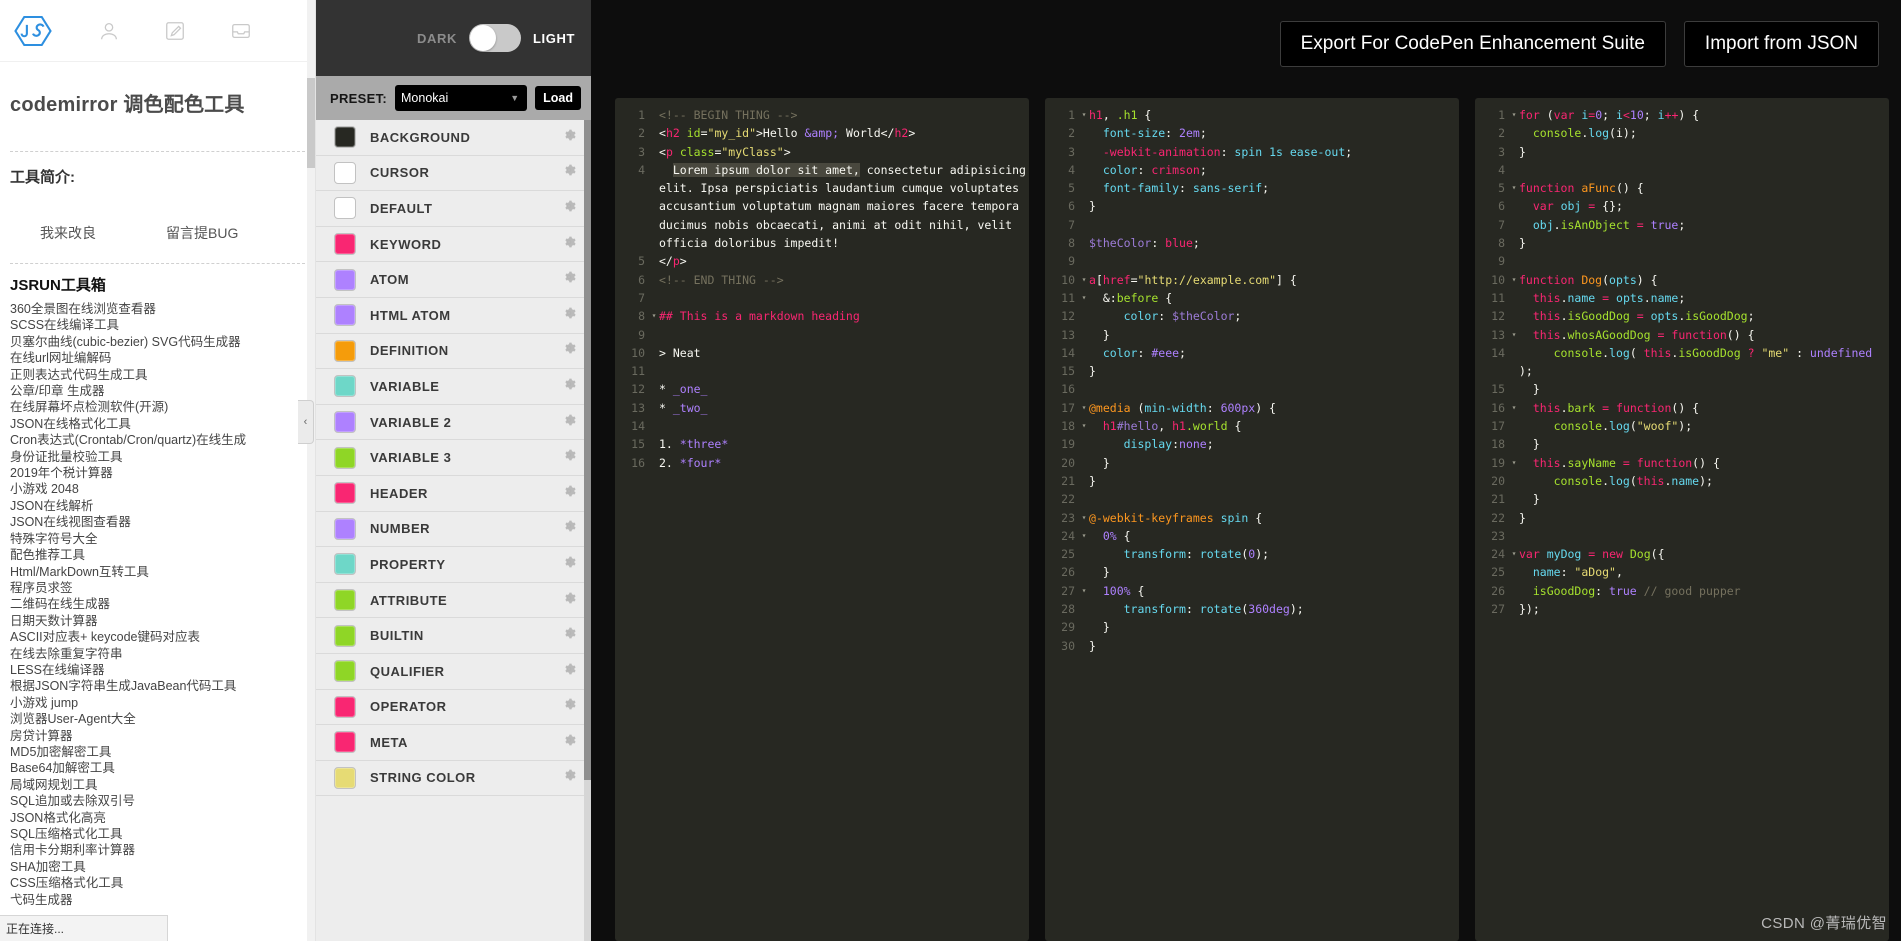 Image resolution: width=1901 pixels, height=941 pixels. I want to click on tool-list-item: JSON在线解析, so click(157, 506).